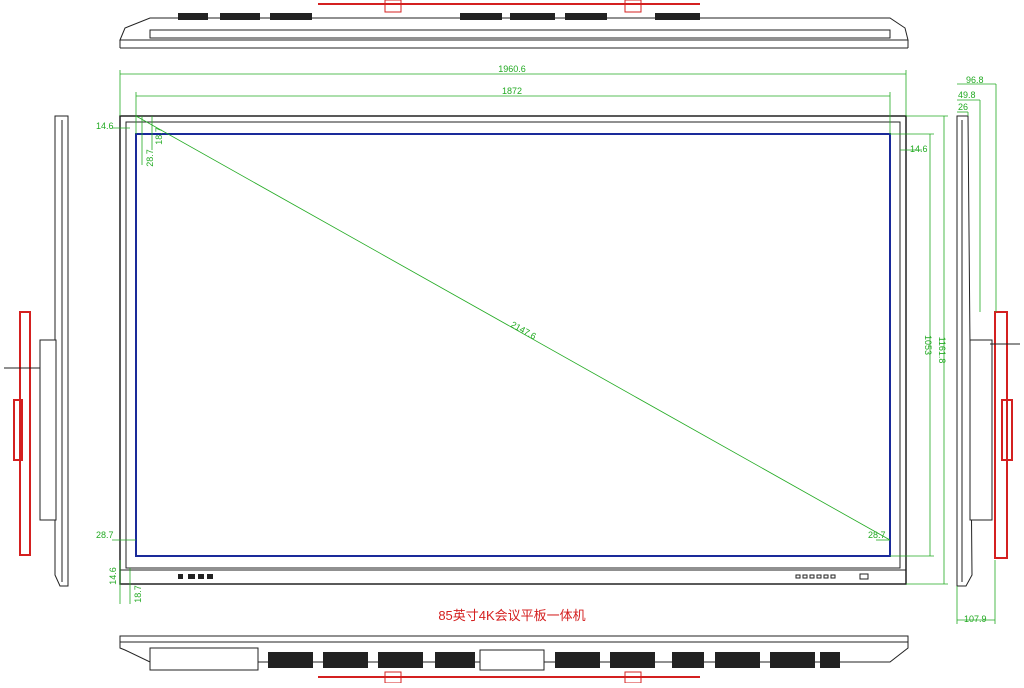 This screenshot has width=1024, height=688. I want to click on depth-bottom-label: 107.9, so click(975, 619).